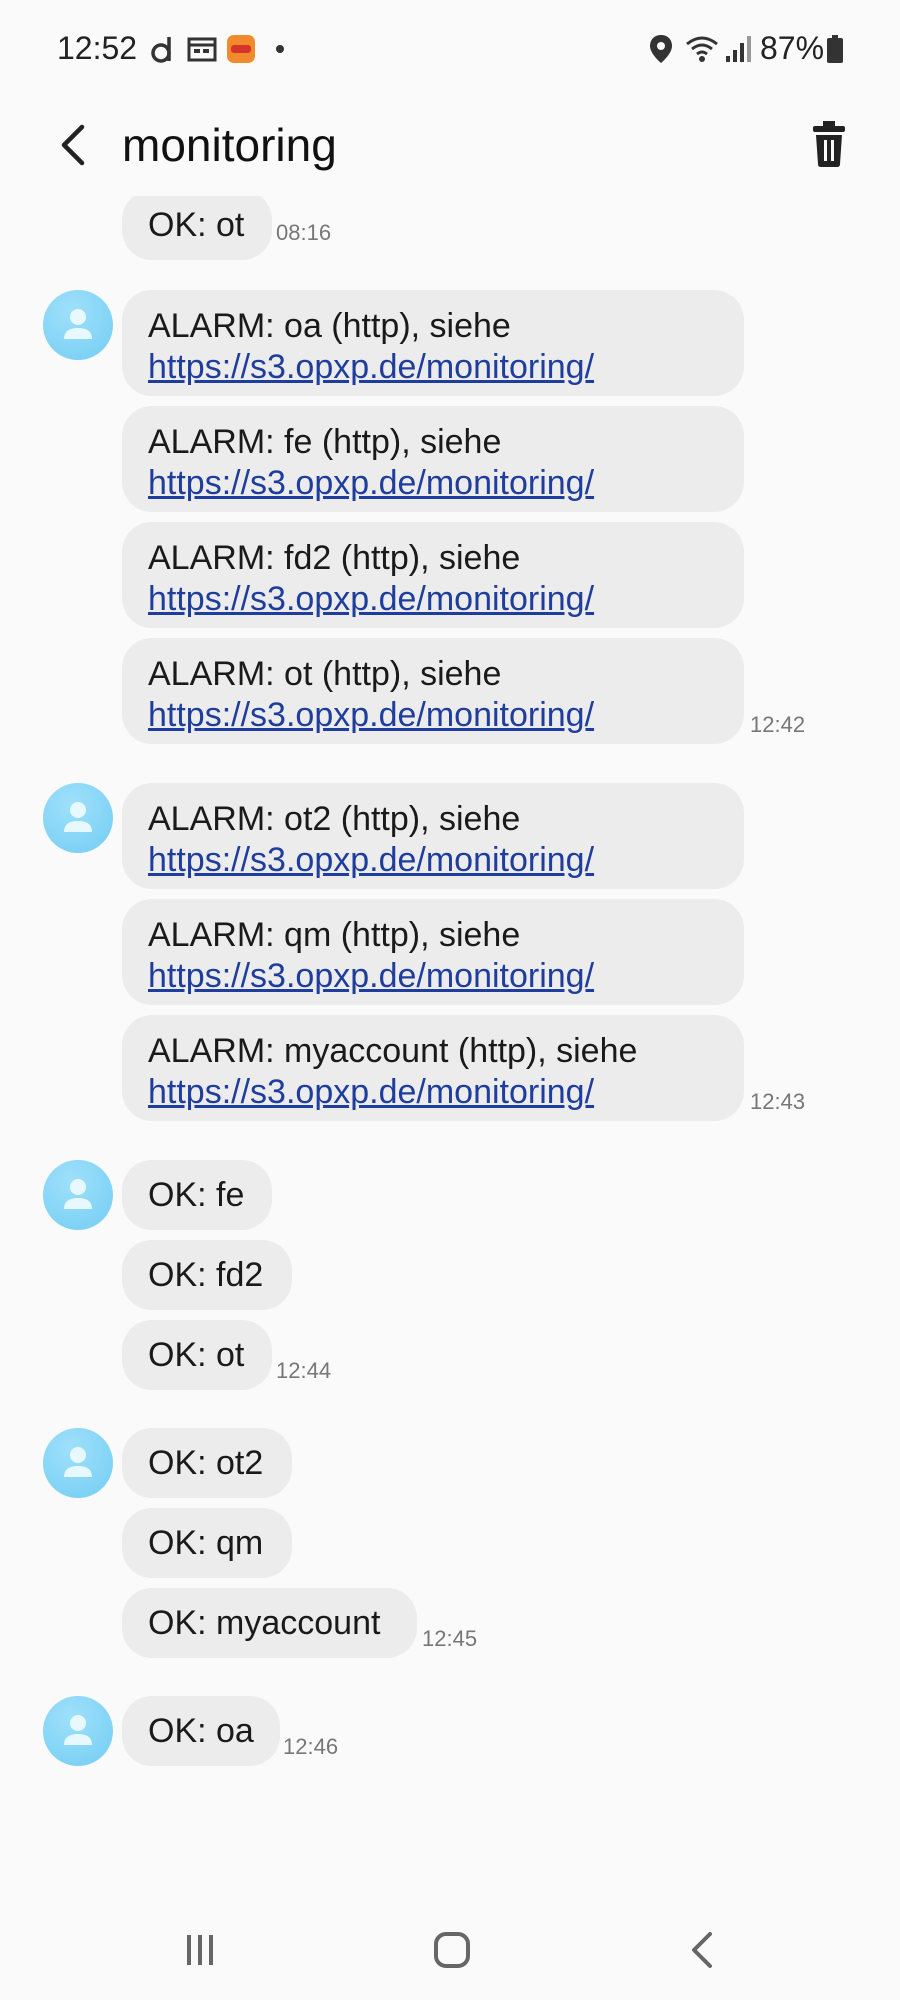 This screenshot has height=2000, width=900. I want to click on home-button, so click(452, 1950).